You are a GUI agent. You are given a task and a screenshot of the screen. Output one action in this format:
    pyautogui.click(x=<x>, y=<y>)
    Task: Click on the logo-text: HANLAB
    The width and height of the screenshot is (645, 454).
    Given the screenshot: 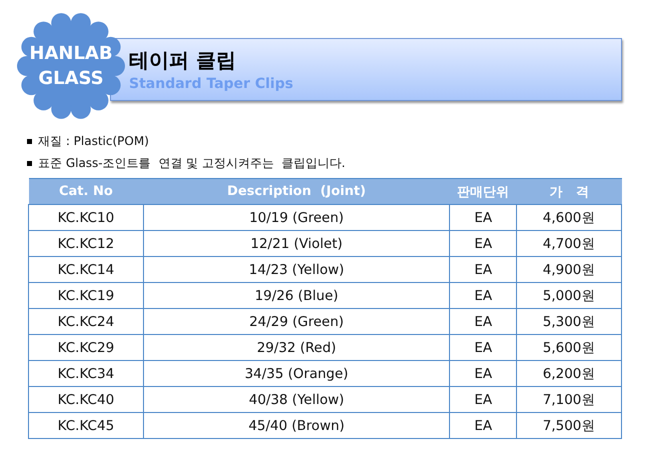 What is the action you would take?
    pyautogui.click(x=71, y=54)
    